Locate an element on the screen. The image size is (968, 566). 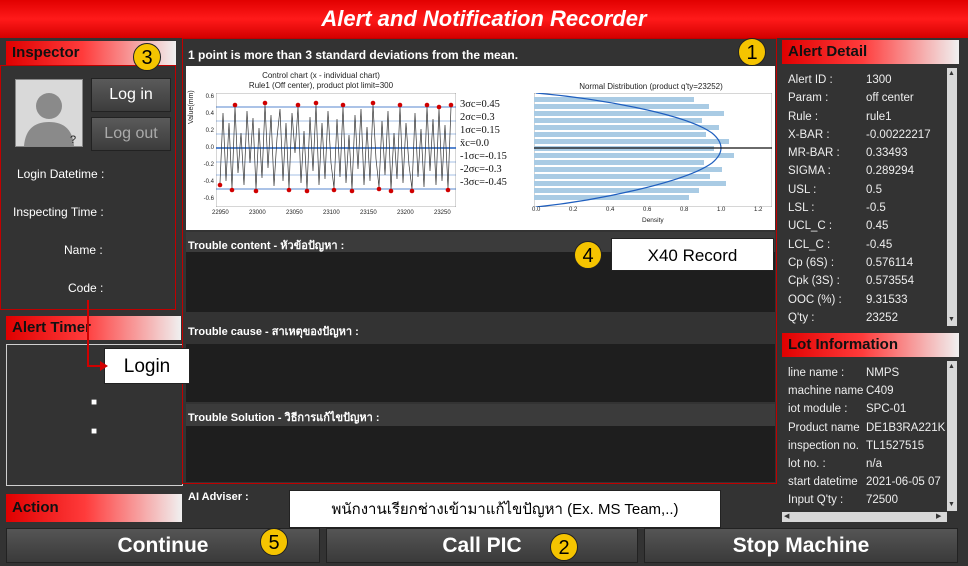
detail-value: n/a is located at coordinates (874, 463).